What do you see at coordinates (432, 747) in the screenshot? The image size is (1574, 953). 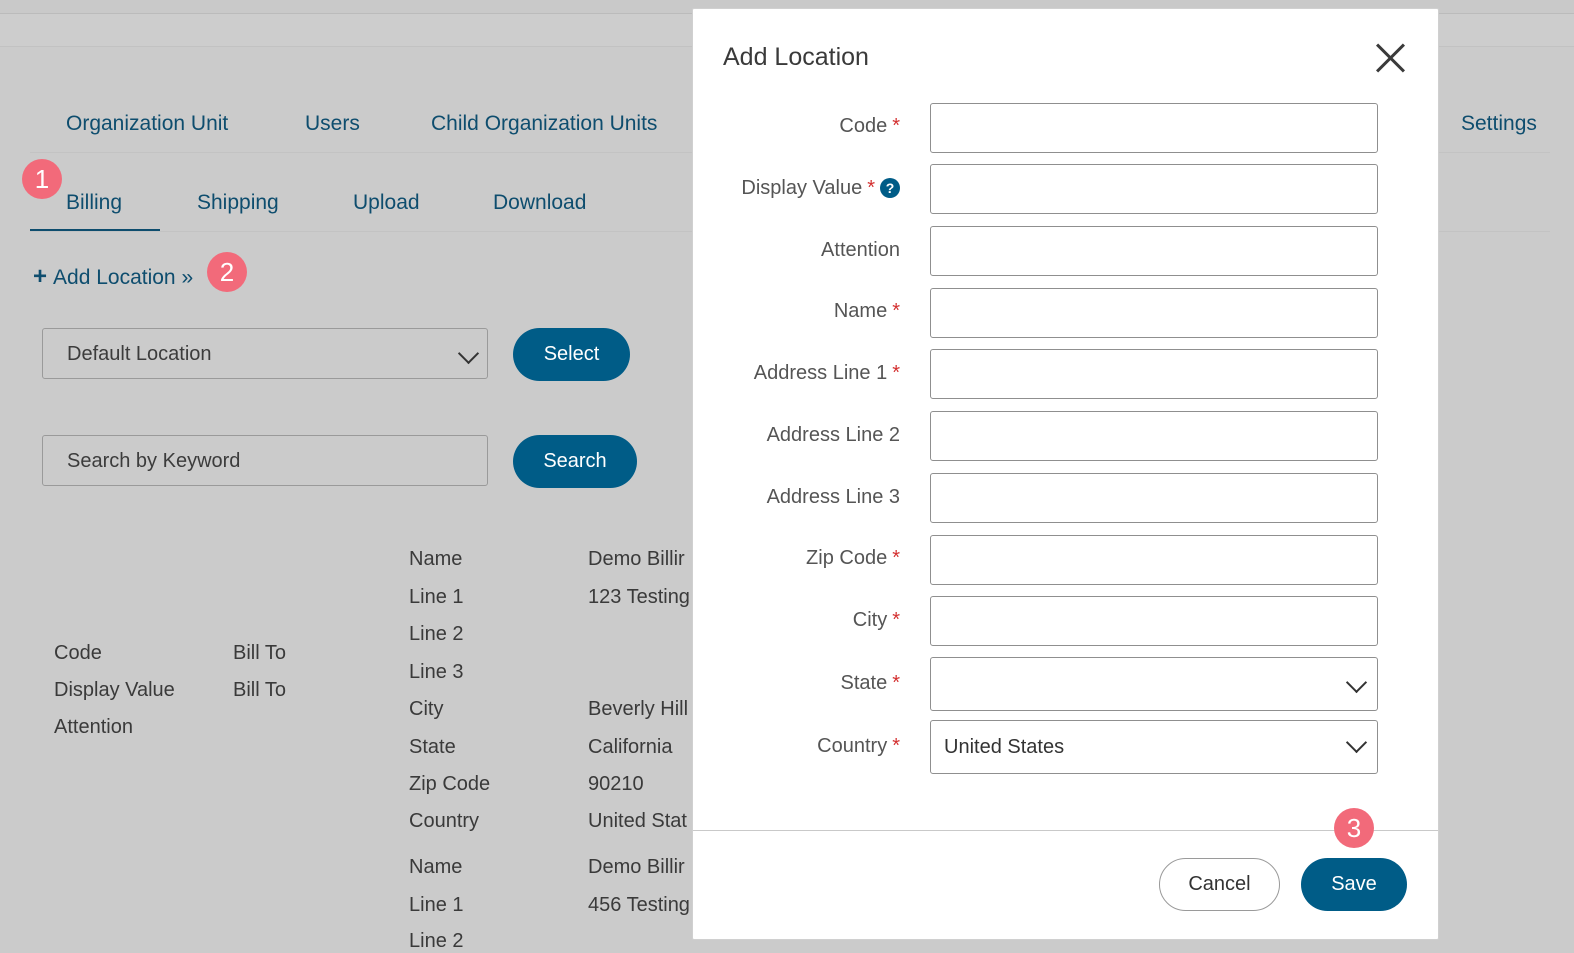 I see `record-label: State` at bounding box center [432, 747].